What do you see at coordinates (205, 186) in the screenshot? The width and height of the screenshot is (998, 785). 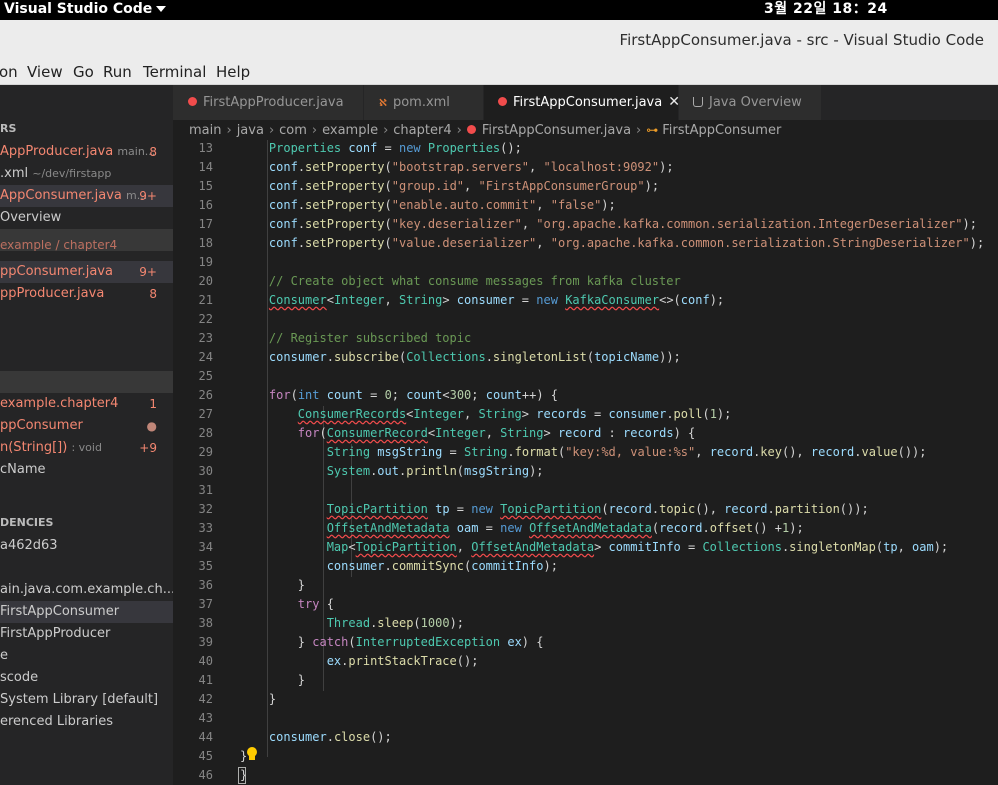 I see `line-number: 15` at bounding box center [205, 186].